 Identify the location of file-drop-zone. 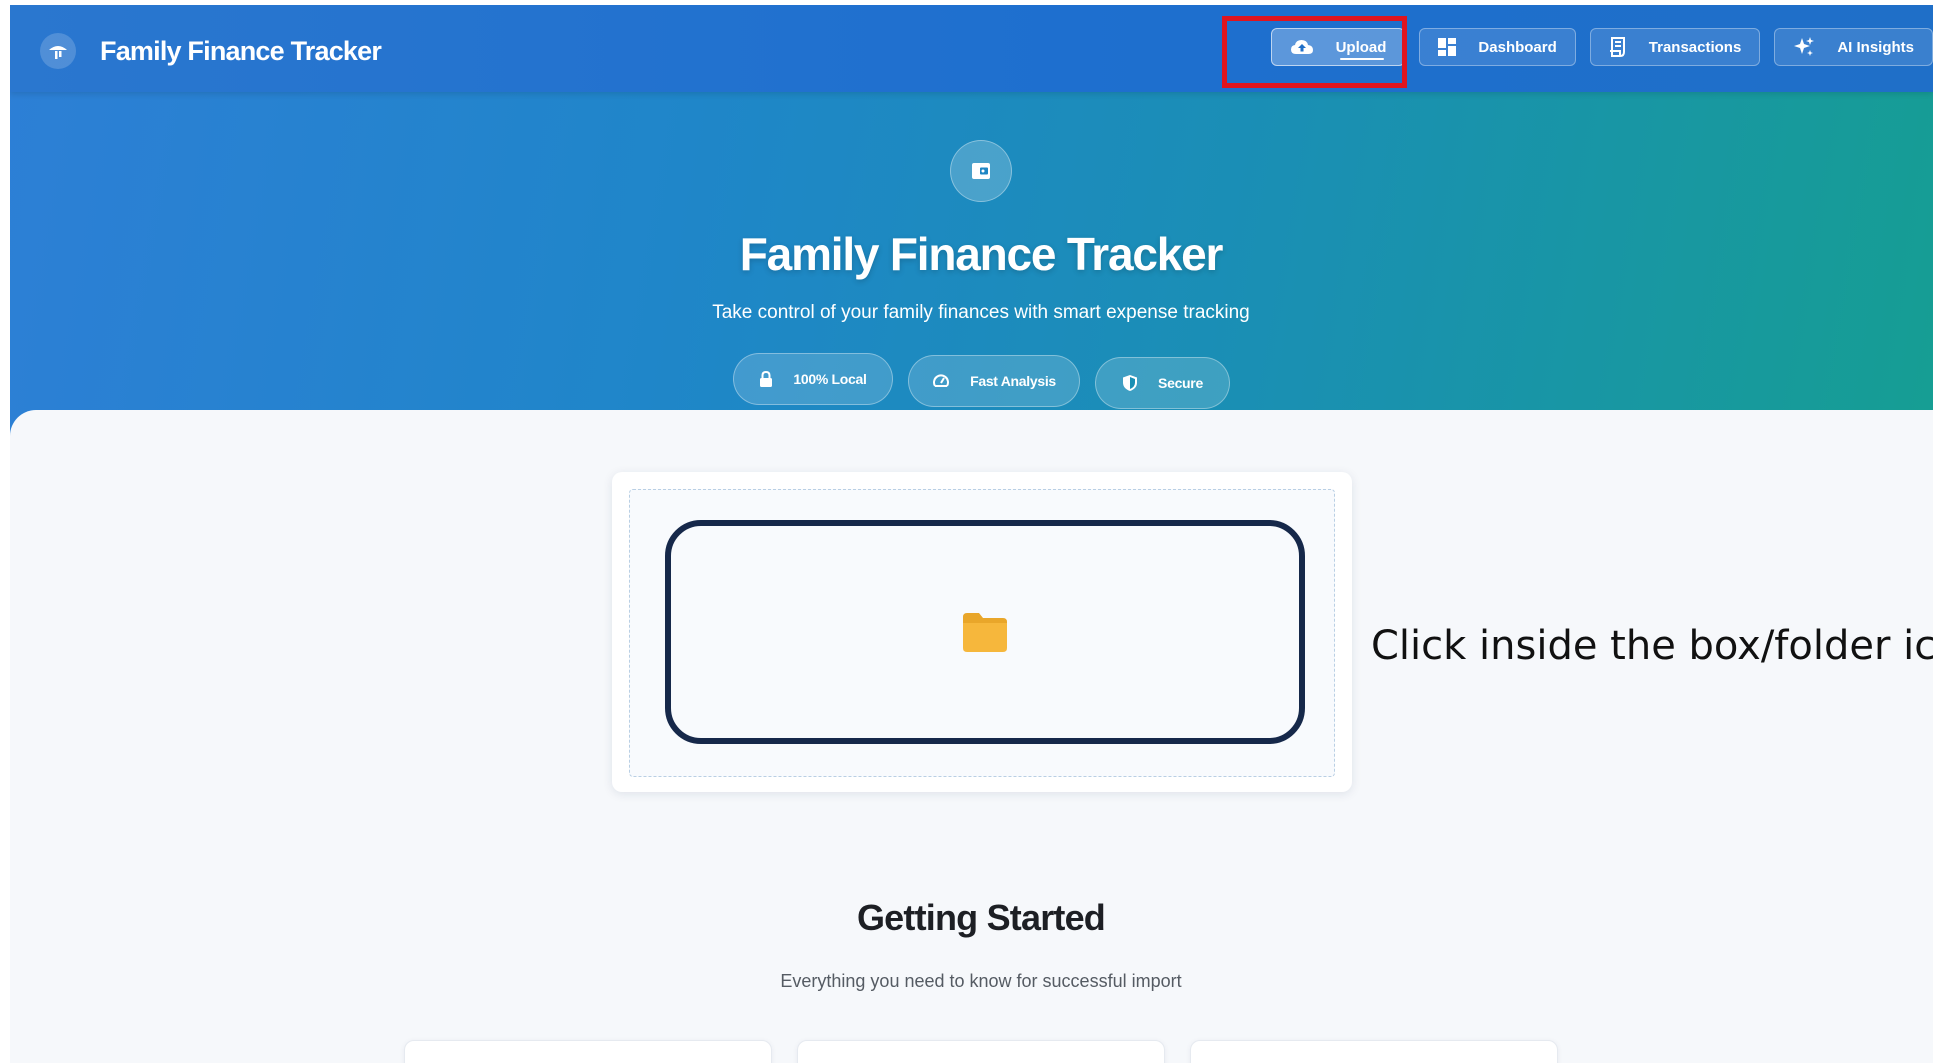
(985, 632).